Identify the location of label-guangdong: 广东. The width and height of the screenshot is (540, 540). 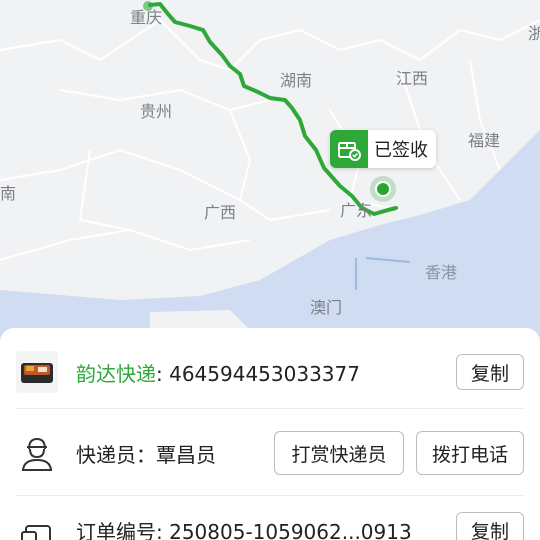
(356, 210).